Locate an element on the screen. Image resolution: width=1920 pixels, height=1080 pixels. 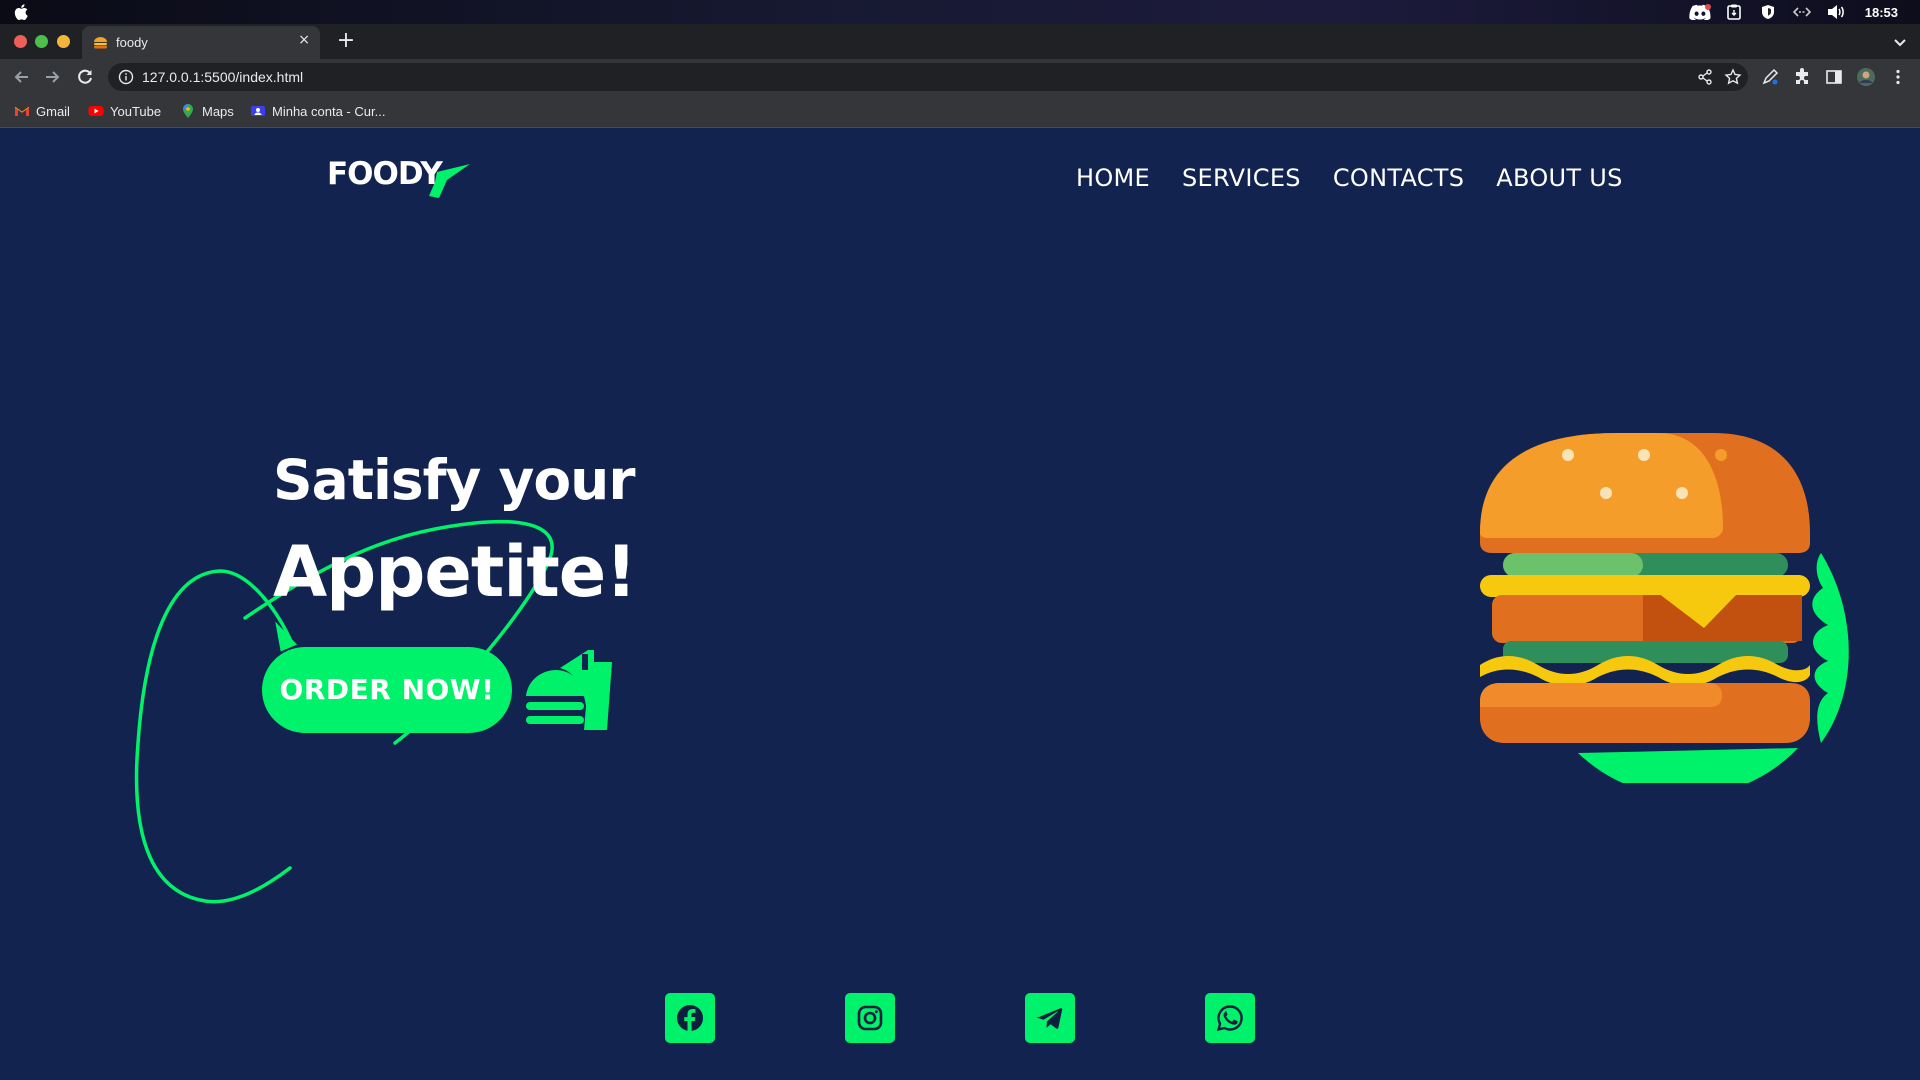
instagram-button is located at coordinates (870, 1018).